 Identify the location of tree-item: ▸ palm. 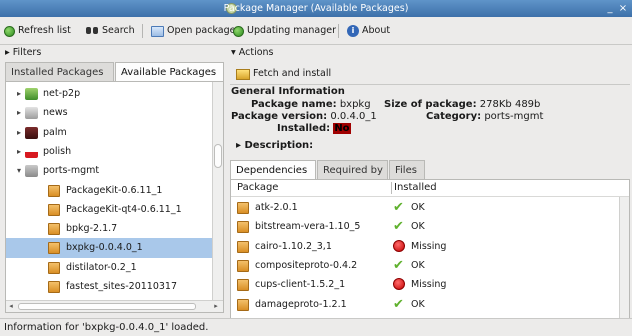
(109, 133).